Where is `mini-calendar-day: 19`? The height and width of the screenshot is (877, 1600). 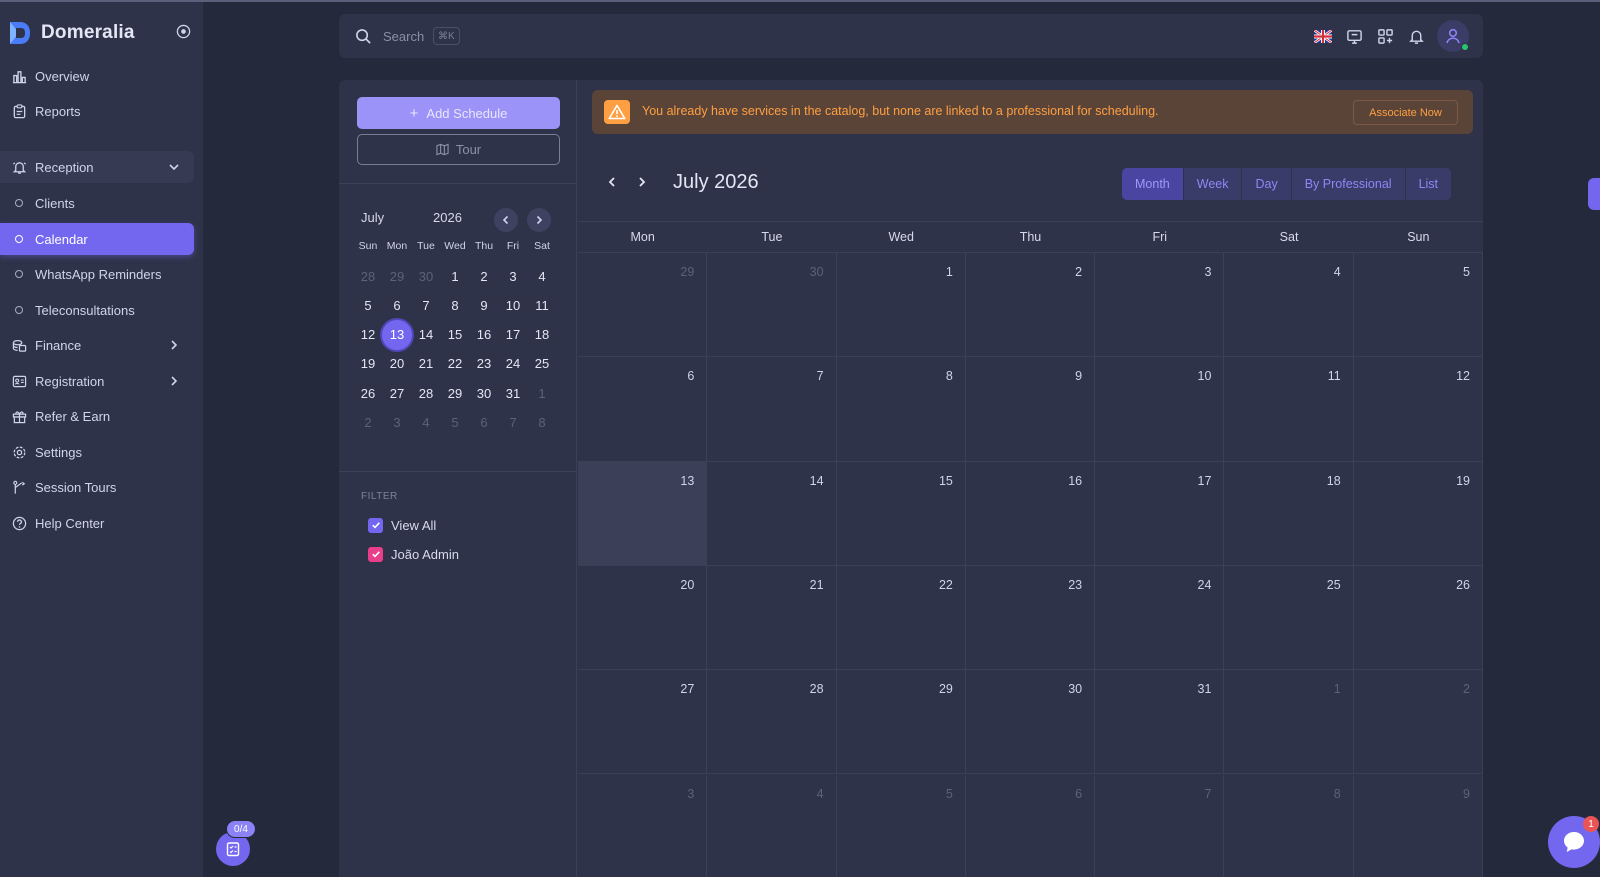 mini-calendar-day: 19 is located at coordinates (368, 364).